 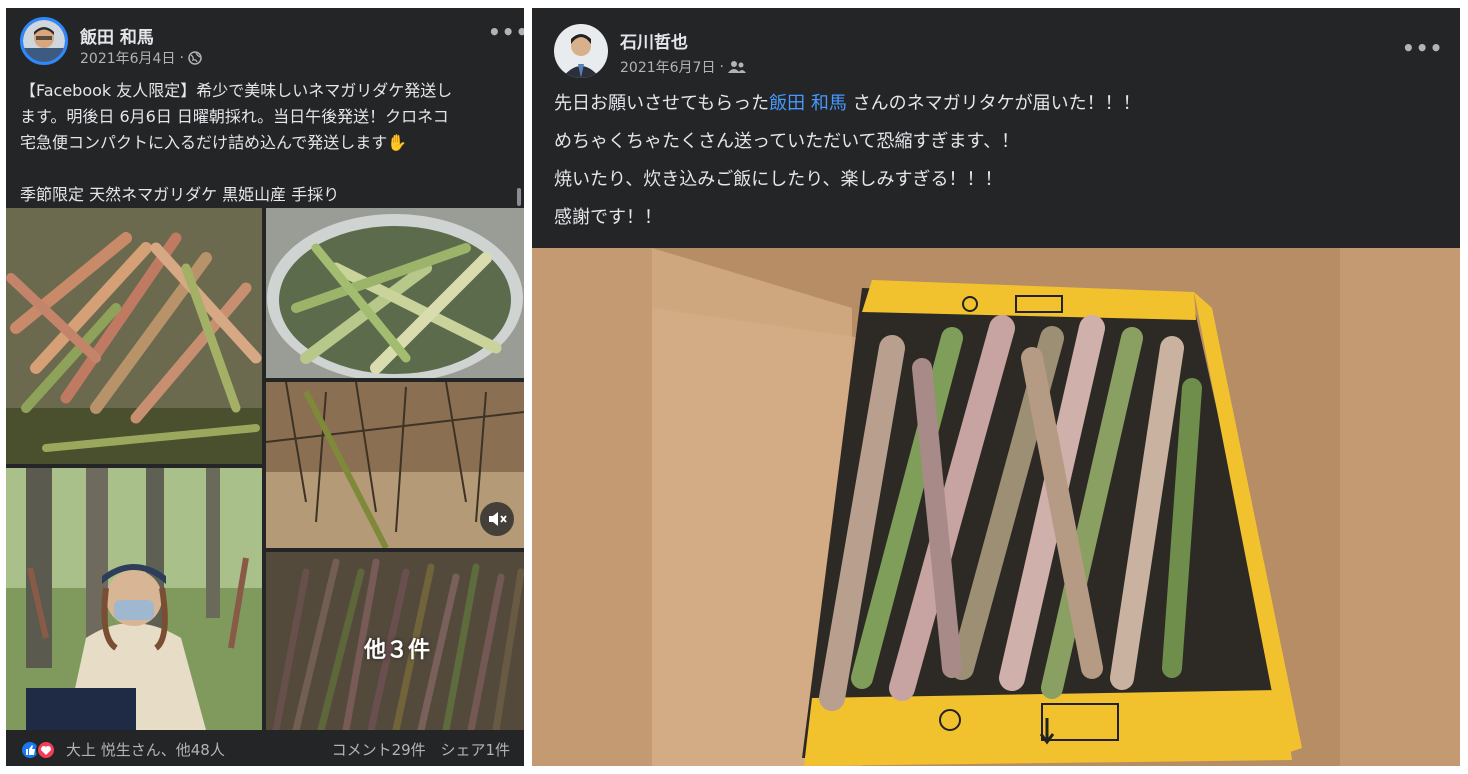 What do you see at coordinates (993, 103) in the screenshot?
I see `text-segment: さんのネマガリタケが届いた！！！` at bounding box center [993, 103].